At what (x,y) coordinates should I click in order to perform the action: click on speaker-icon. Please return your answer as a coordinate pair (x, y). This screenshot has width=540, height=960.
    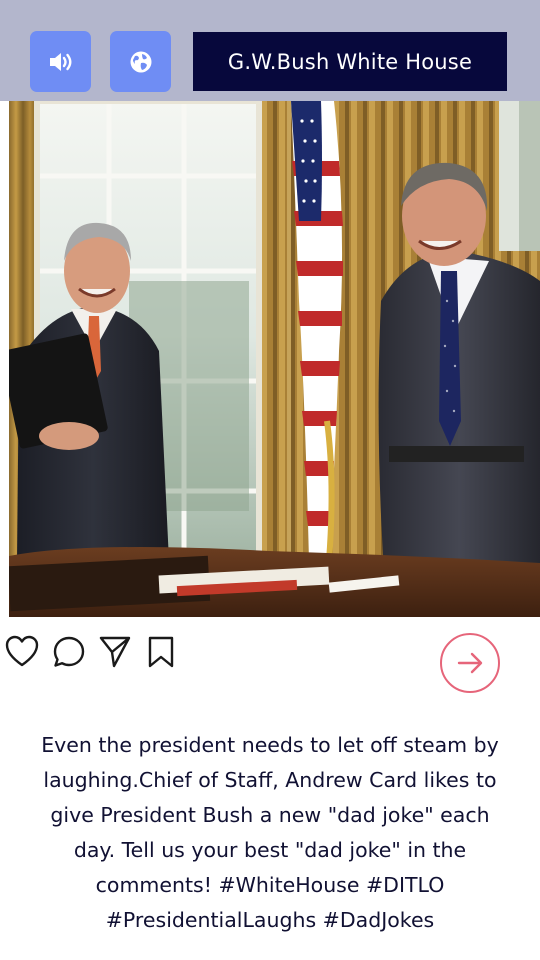
    Looking at the image, I should click on (60, 61).